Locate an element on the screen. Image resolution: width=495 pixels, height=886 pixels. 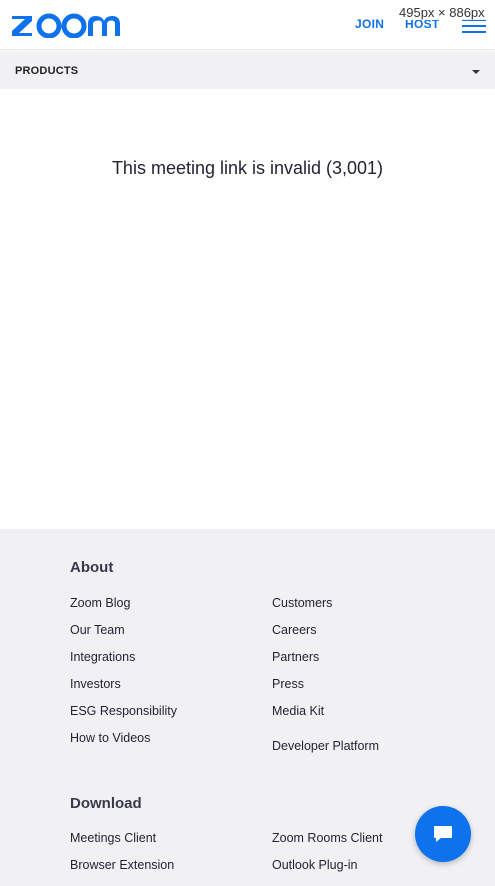
chat-button is located at coordinates (443, 834).